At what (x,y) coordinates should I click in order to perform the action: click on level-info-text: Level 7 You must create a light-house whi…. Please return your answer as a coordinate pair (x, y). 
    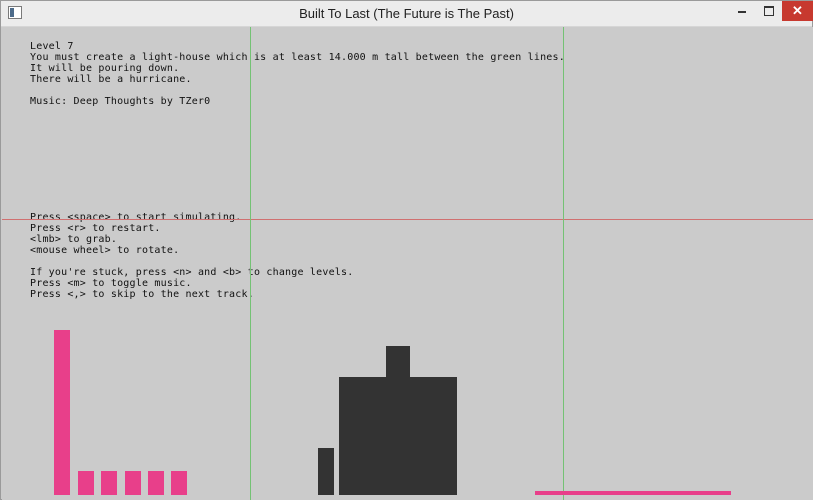
    Looking at the image, I should click on (297, 74).